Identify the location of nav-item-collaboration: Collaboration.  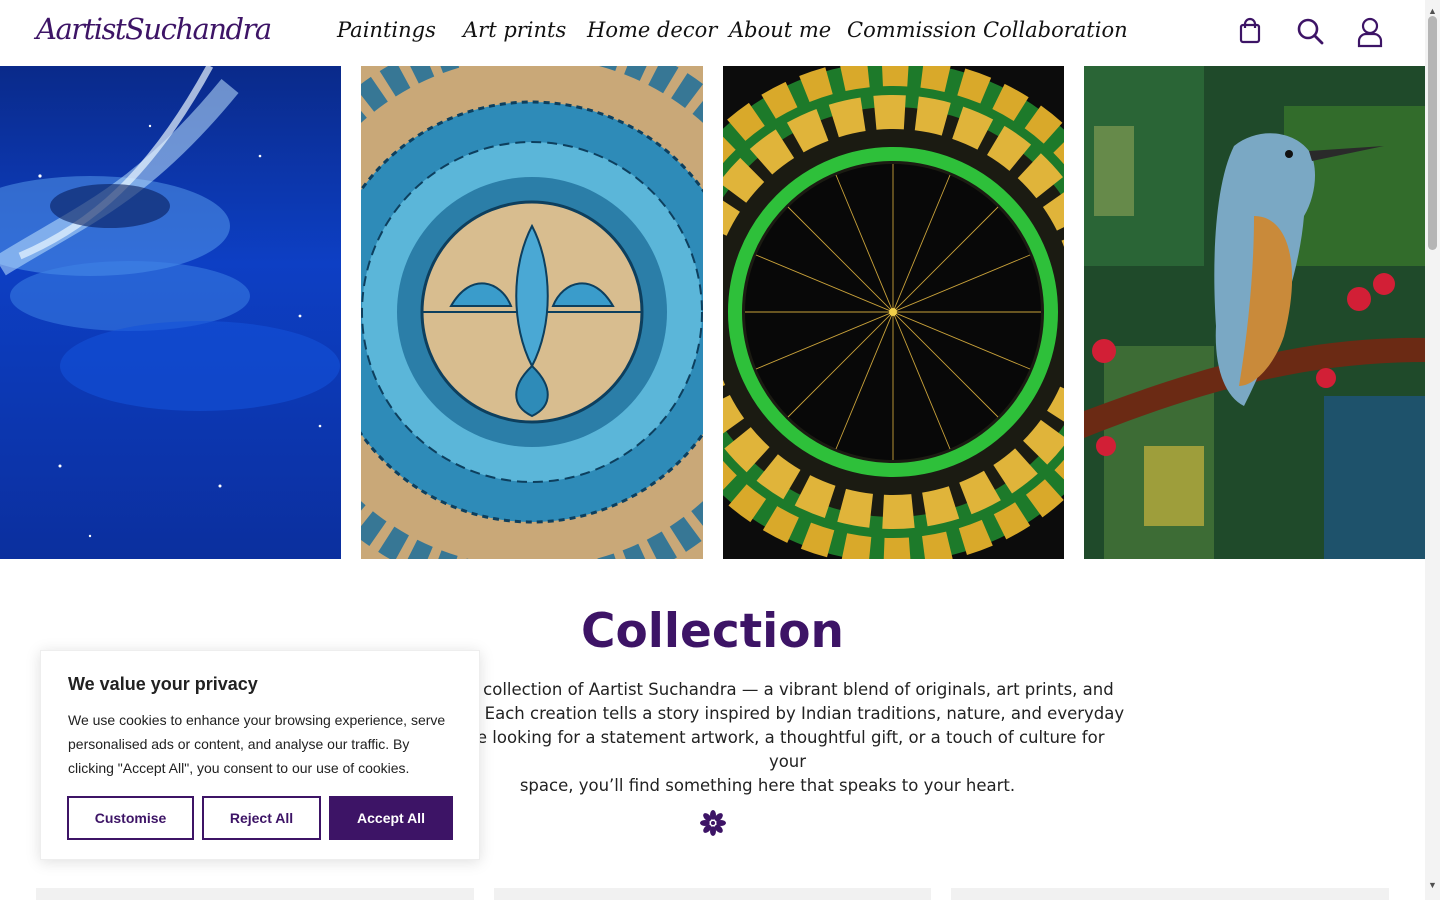
(1055, 30).